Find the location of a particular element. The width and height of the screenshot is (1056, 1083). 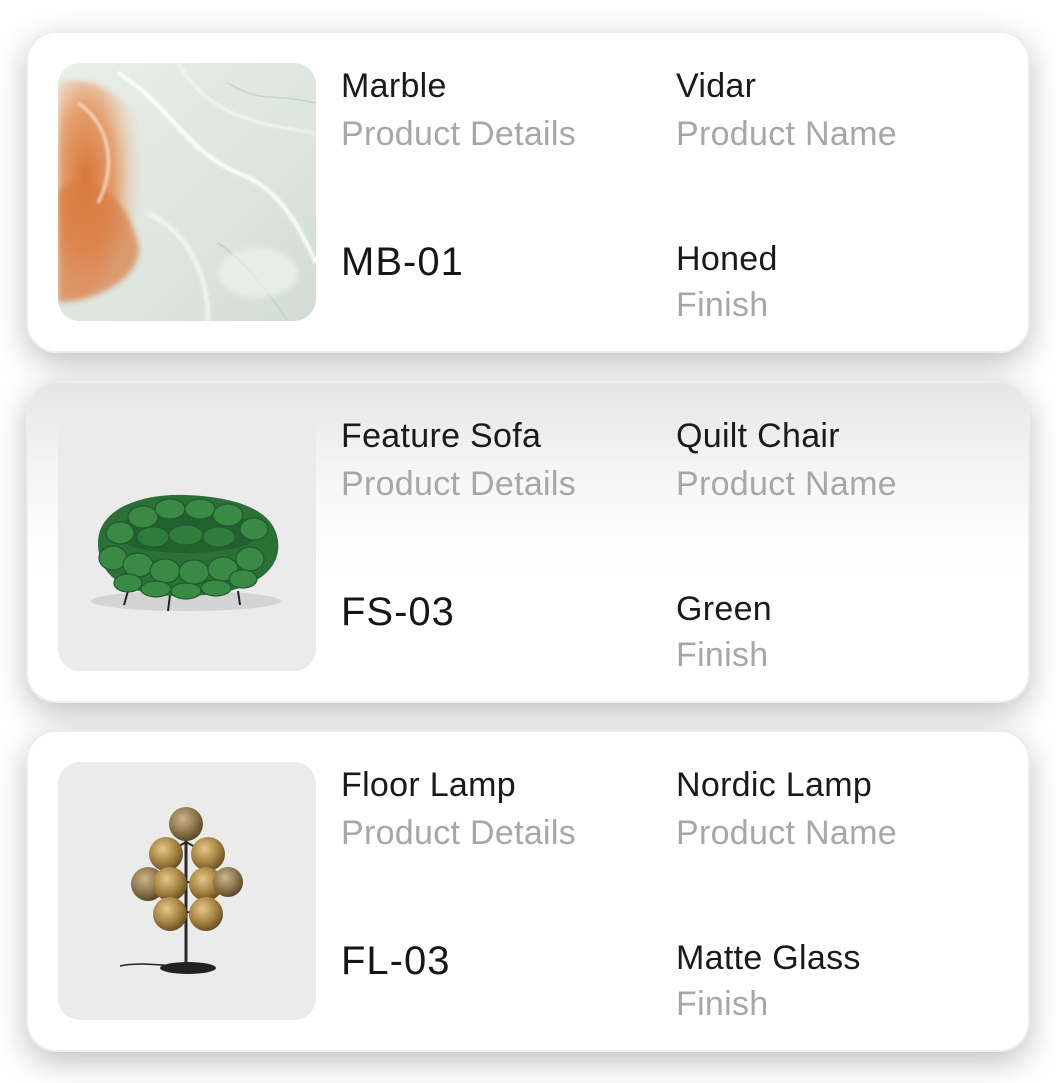

product-category: Marble is located at coordinates (394, 86).